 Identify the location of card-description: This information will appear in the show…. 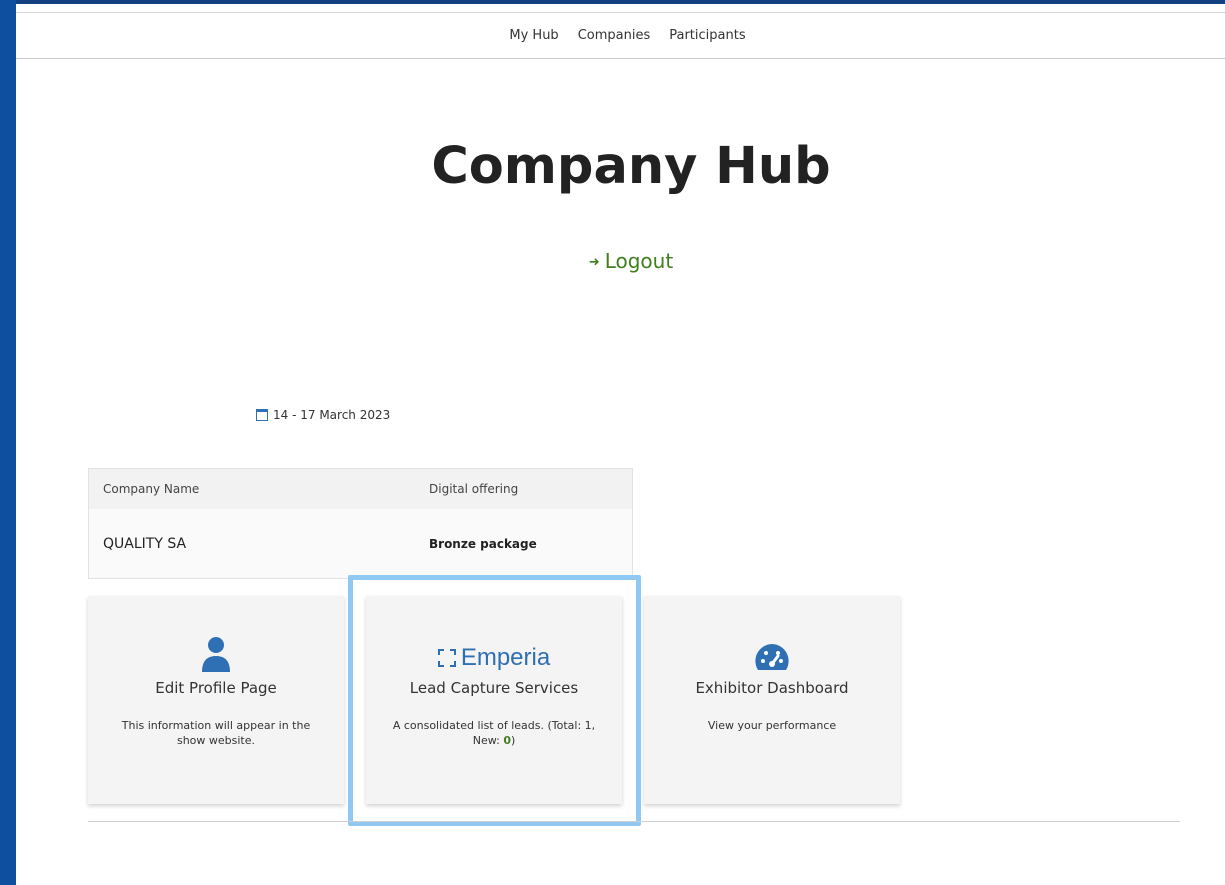
(216, 733).